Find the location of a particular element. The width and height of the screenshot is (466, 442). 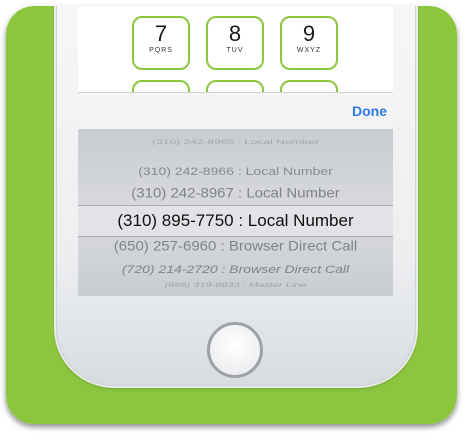

picker-option: (310) 242-8965 : Local Number is located at coordinates (235, 142).